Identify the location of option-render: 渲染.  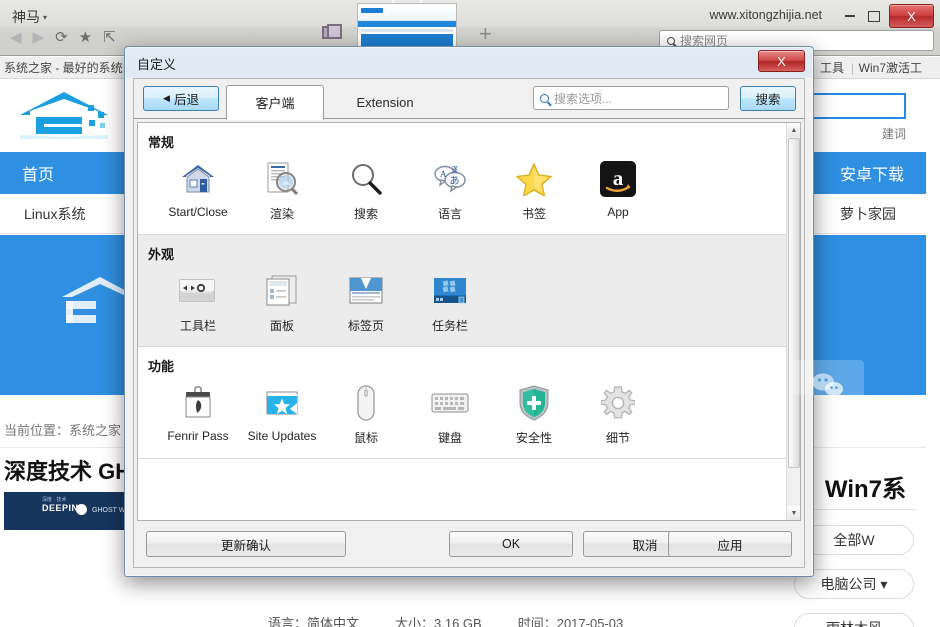
(282, 190).